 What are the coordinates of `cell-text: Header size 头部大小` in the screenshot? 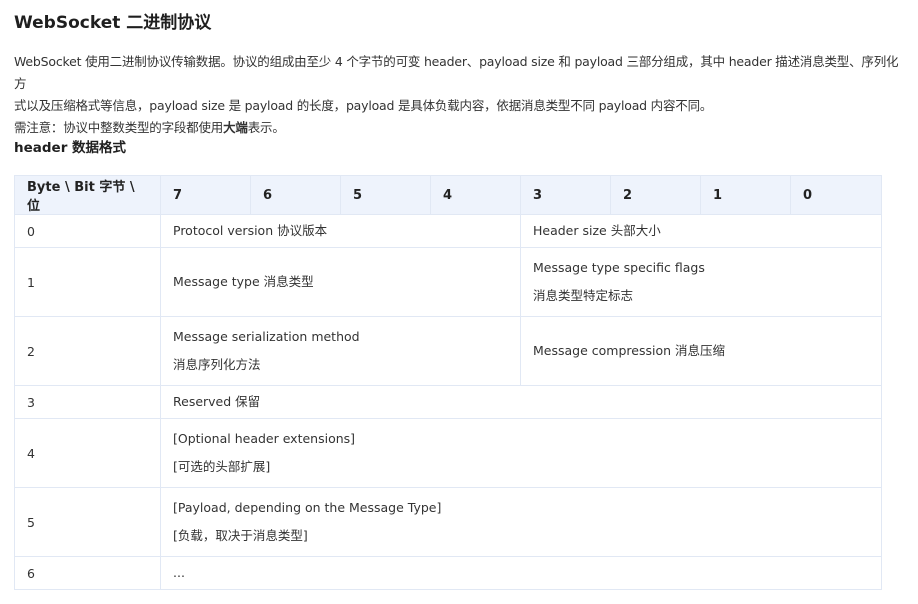 It's located at (597, 230).